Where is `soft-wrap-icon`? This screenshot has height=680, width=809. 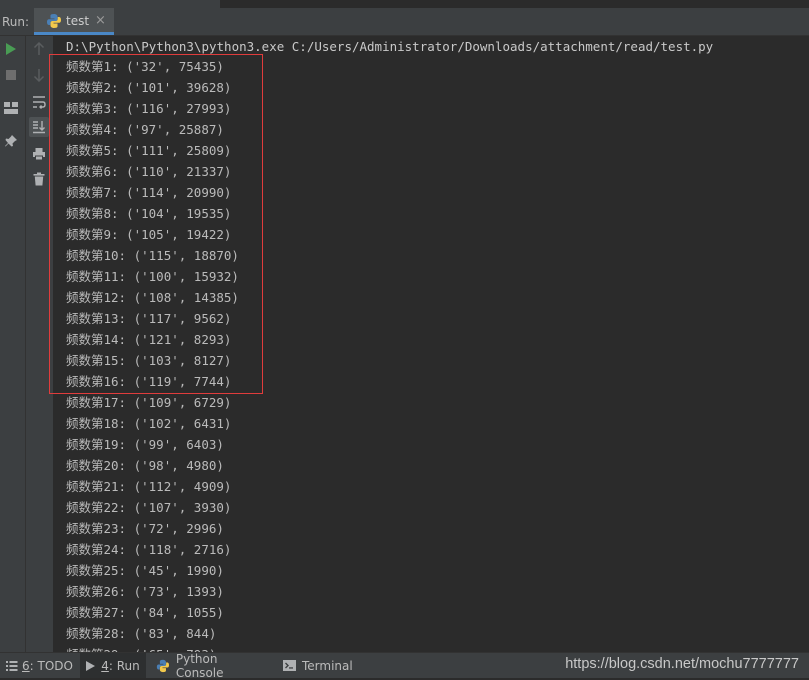
soft-wrap-icon is located at coordinates (39, 102).